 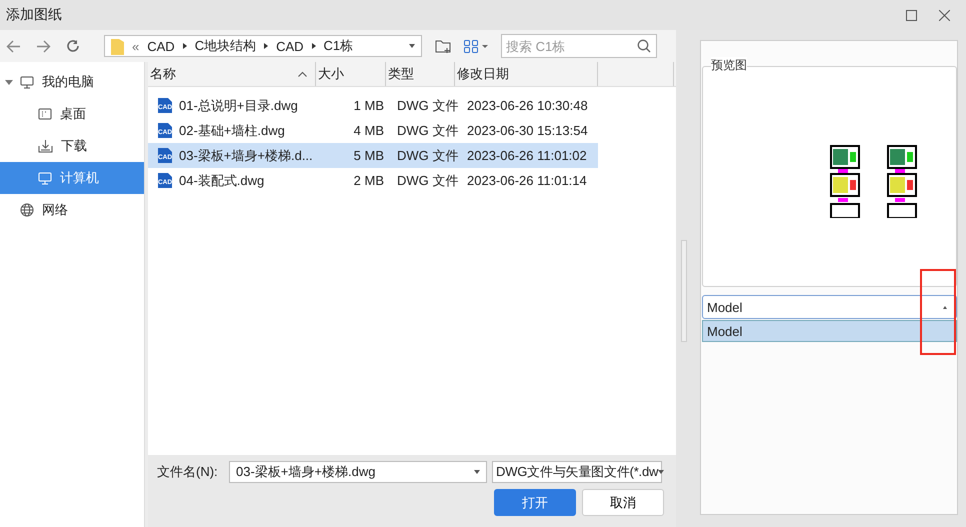 What do you see at coordinates (43, 46) in the screenshot?
I see `forward-arrow-icon` at bounding box center [43, 46].